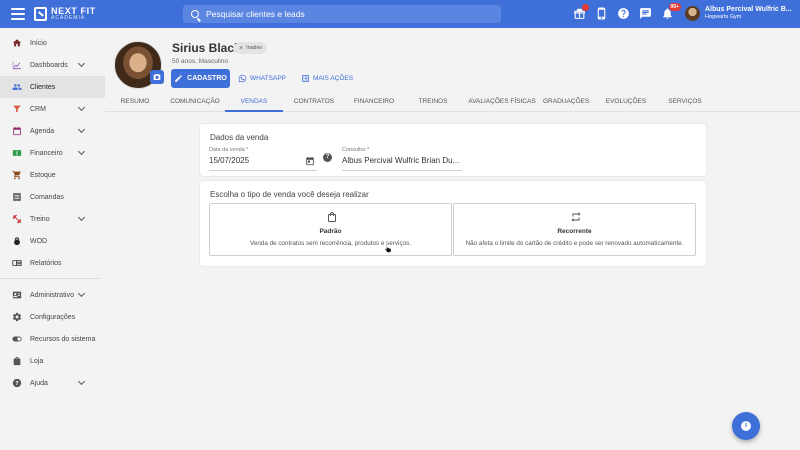 Image resolution: width=800 pixels, height=450 pixels. I want to click on sidebar-item-label: Clientes, so click(43, 87).